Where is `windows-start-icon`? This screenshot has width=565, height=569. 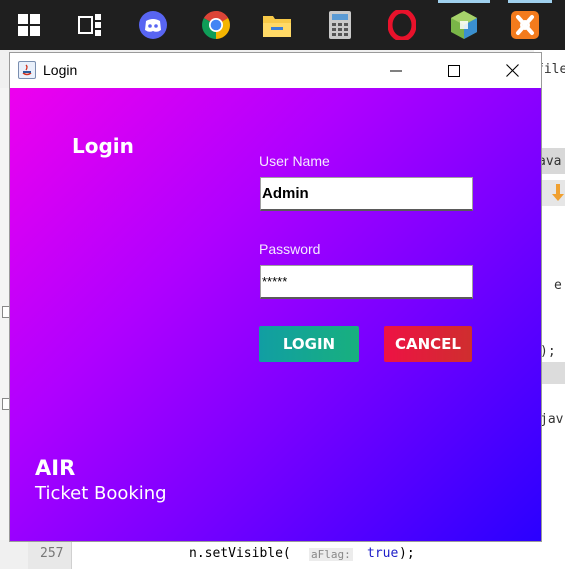 windows-start-icon is located at coordinates (29, 25).